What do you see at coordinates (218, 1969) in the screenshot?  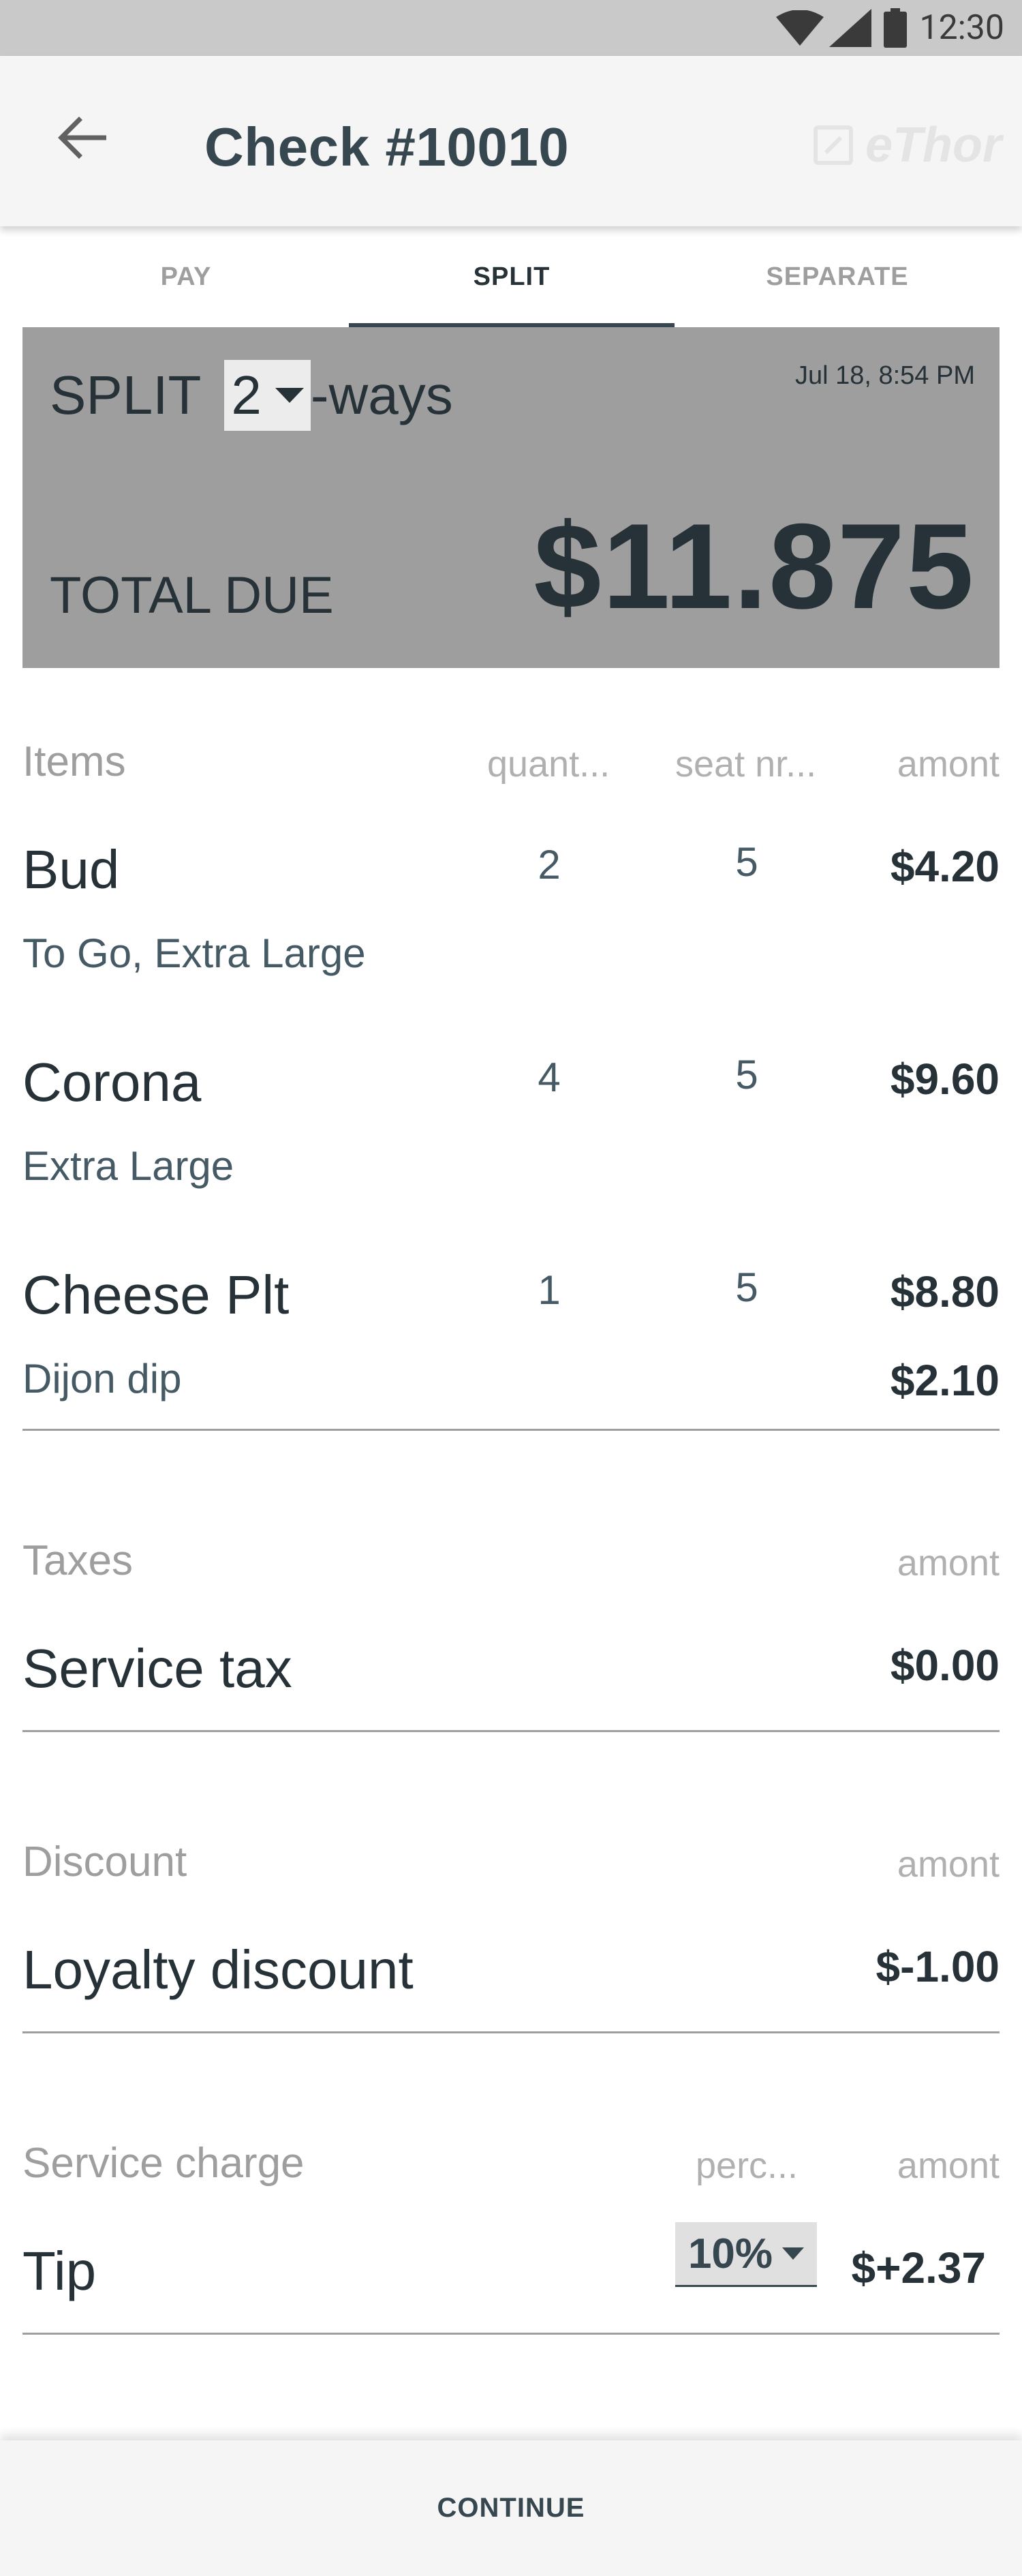 I see `discount-name: Loyalty discount` at bounding box center [218, 1969].